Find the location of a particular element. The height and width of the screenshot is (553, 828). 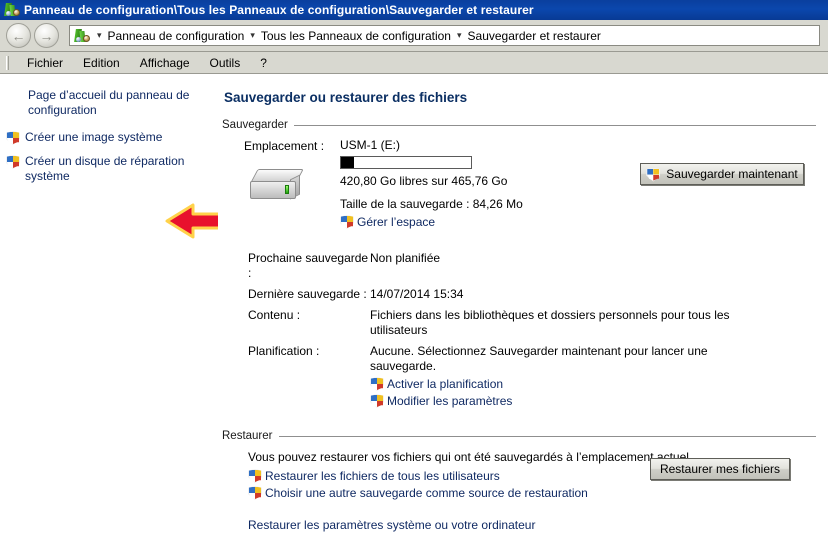

menu-bar: Fichier Edition Affichage Outils ? is located at coordinates (414, 63).